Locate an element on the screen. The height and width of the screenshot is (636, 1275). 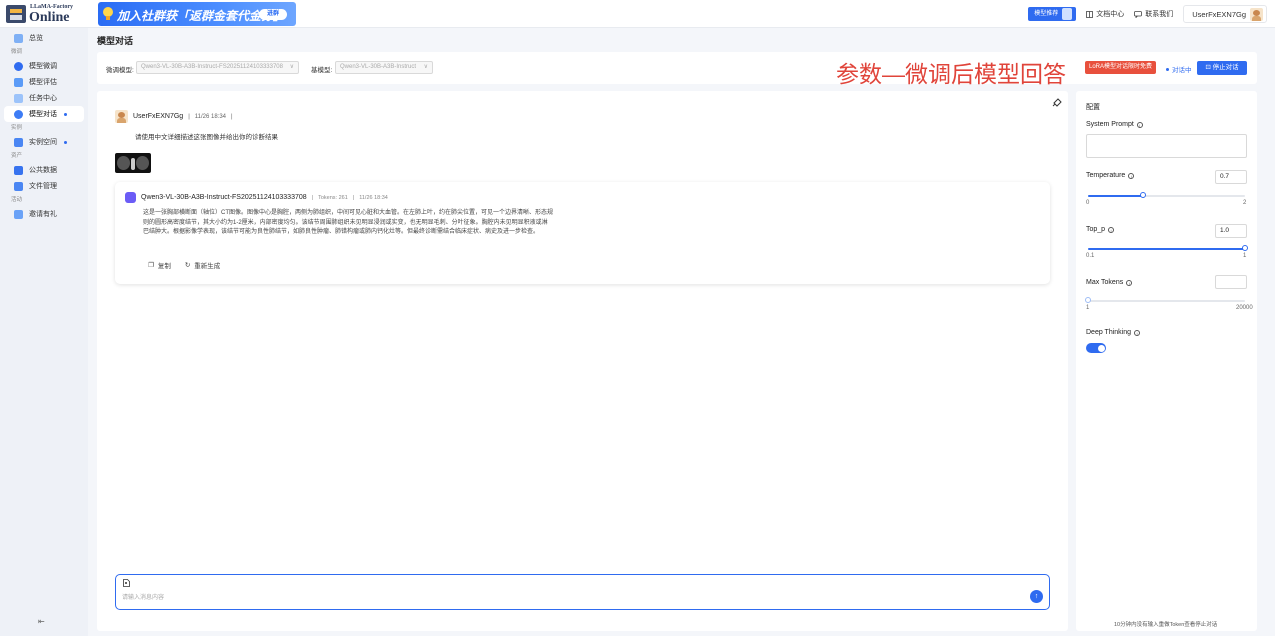
max-tokens-max: 20000 is located at coordinates (1244, 308).